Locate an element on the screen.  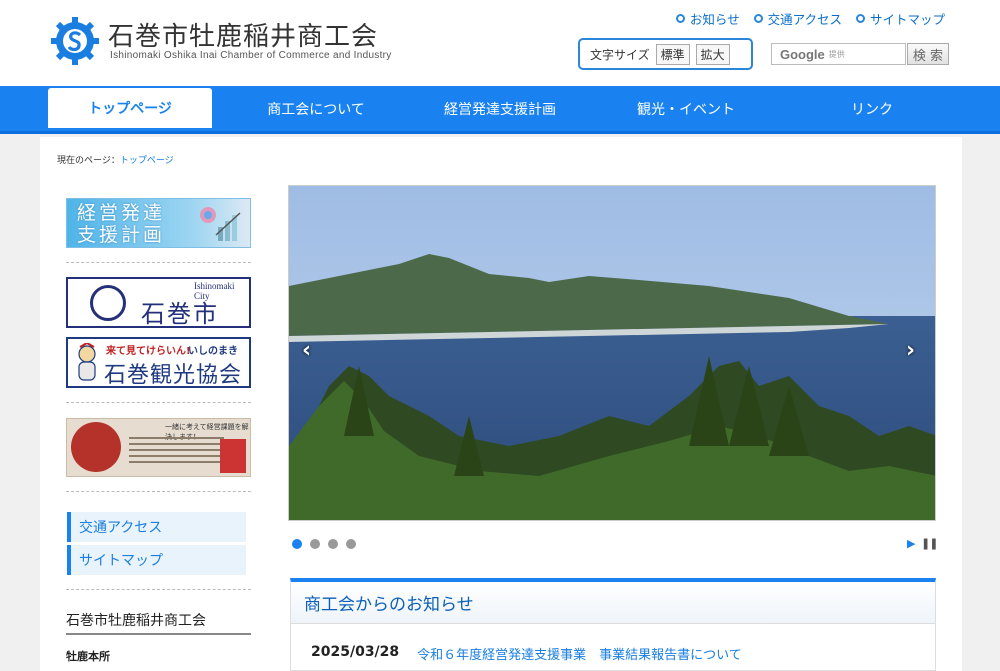
google-logo: Google is located at coordinates (802, 54).